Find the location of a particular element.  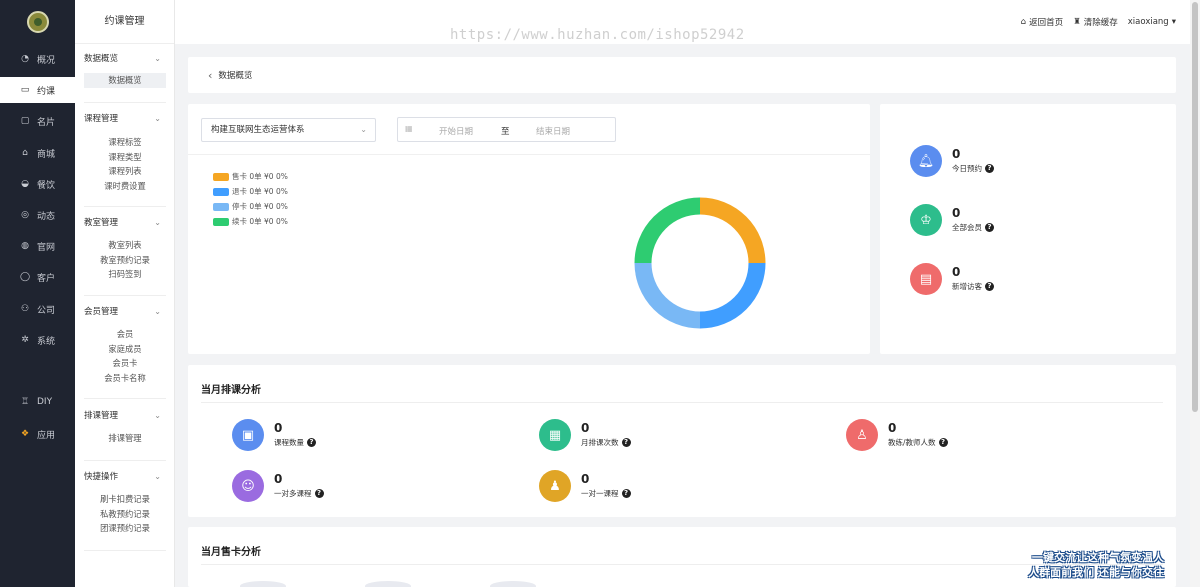

calendar-grid-icon: ▦ is located at coordinates (555, 435).